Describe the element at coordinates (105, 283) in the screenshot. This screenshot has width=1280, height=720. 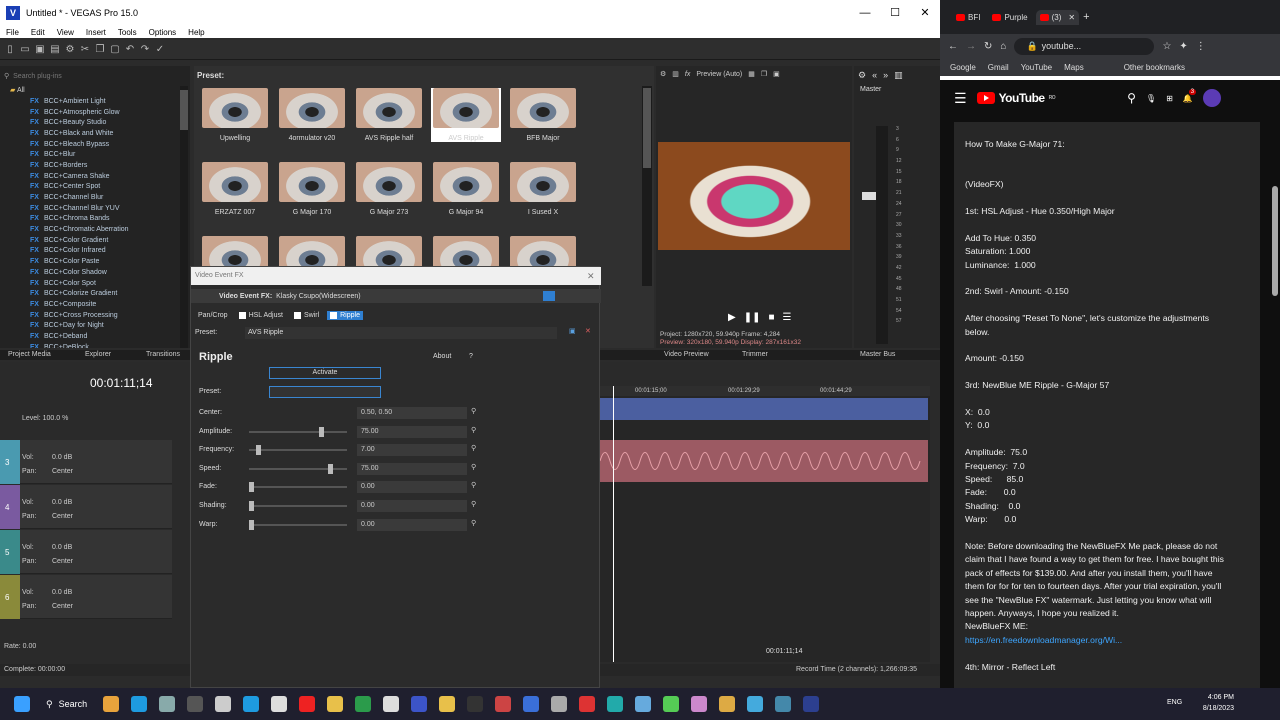
I see `plugin-item: FX BCC+Color Spot` at that location.